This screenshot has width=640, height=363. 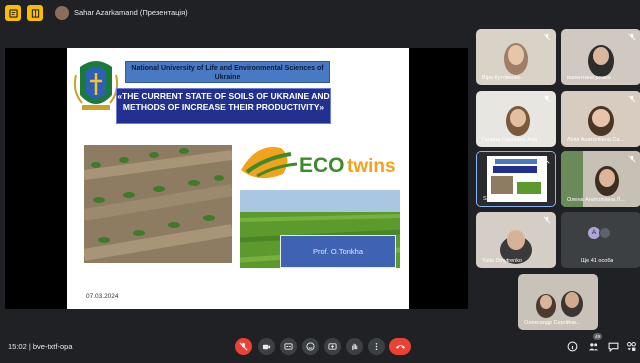 What do you see at coordinates (613, 346) in the screenshot?
I see `chat-icon` at bounding box center [613, 346].